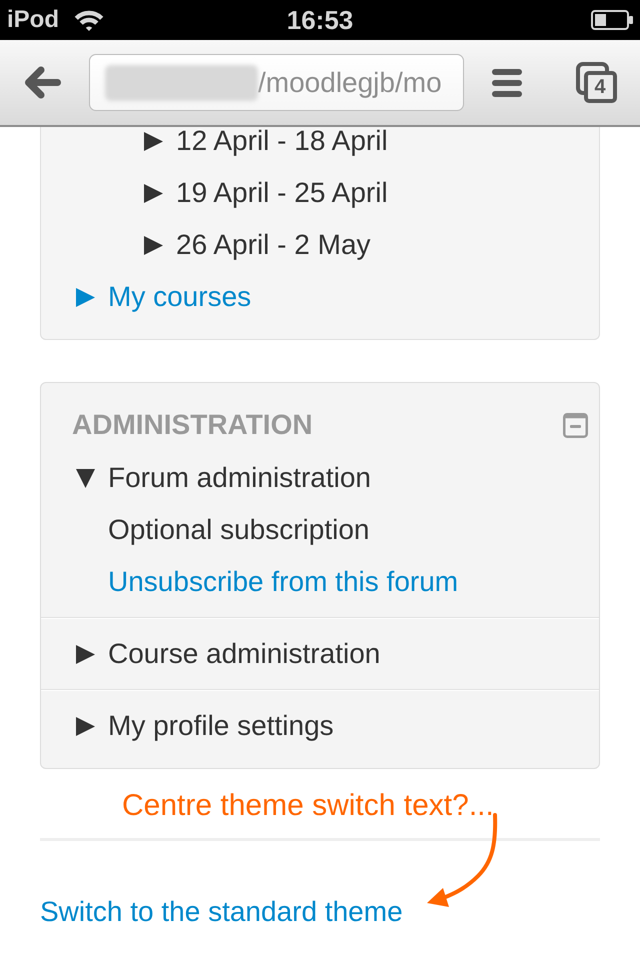 This screenshot has height=960, width=640. Describe the element at coordinates (283, 582) in the screenshot. I see `nav-link: Unsubscribe from this forum` at that location.